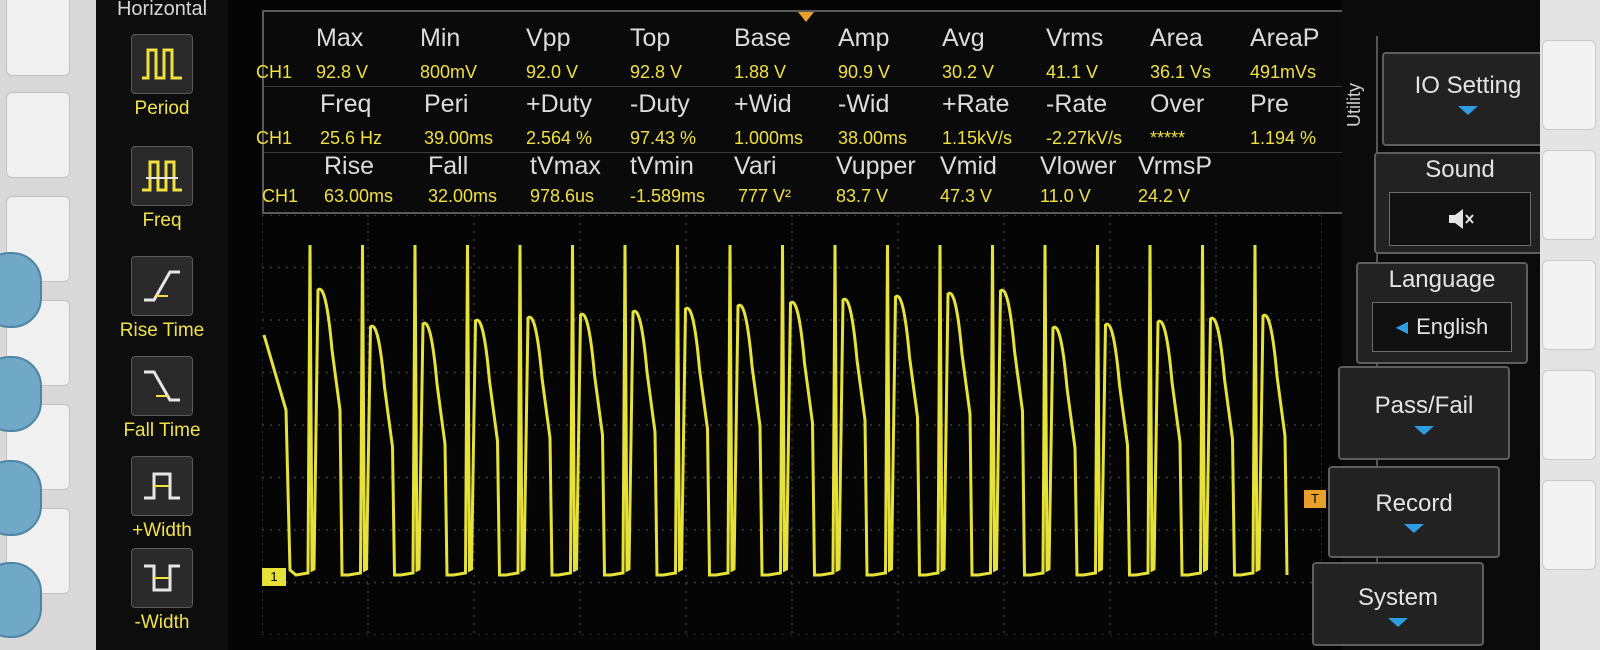 Image resolution: width=1600 pixels, height=650 pixels. Describe the element at coordinates (162, 64) in the screenshot. I see `period-pulse-icon` at that location.